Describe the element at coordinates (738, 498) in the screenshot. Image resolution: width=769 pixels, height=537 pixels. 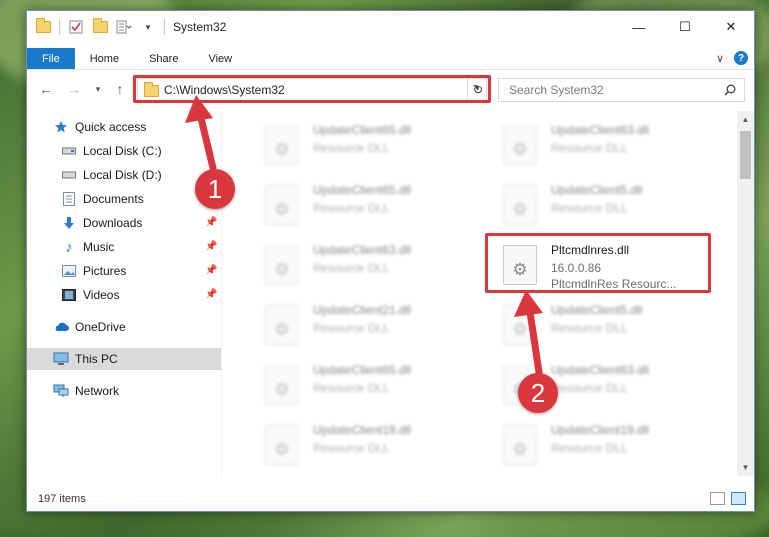
I see `large-icons-view-icon` at that location.